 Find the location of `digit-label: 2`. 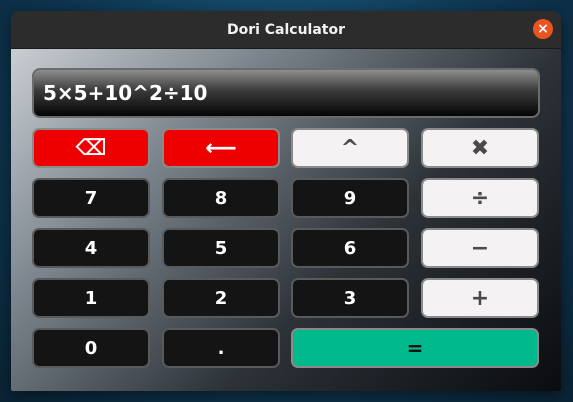

digit-label: 2 is located at coordinates (221, 298).